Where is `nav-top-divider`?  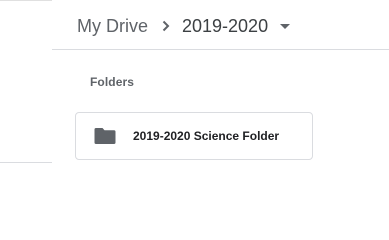 nav-top-divider is located at coordinates (26, 0).